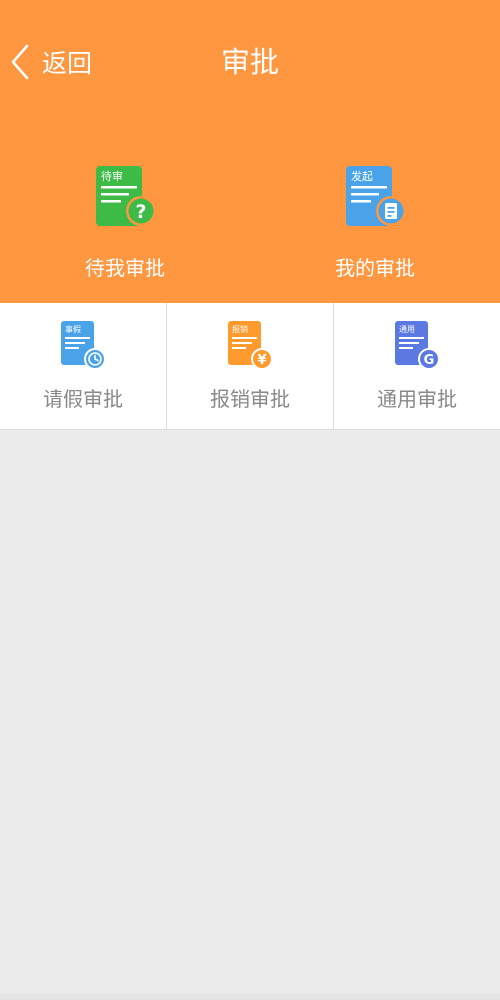 The height and width of the screenshot is (1000, 500). I want to click on general-icon: 通用 G, so click(418, 347).